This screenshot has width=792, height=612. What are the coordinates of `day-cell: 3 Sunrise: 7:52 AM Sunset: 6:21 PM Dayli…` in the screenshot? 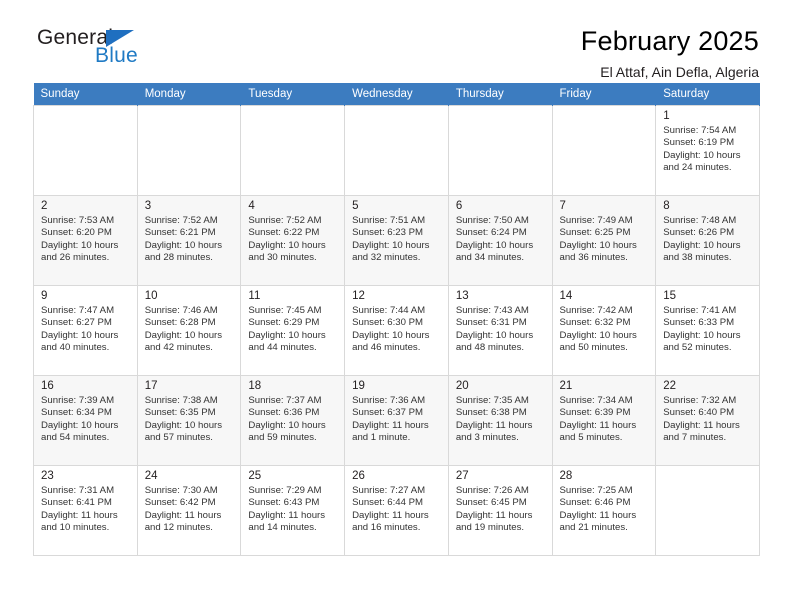 It's located at (189, 240).